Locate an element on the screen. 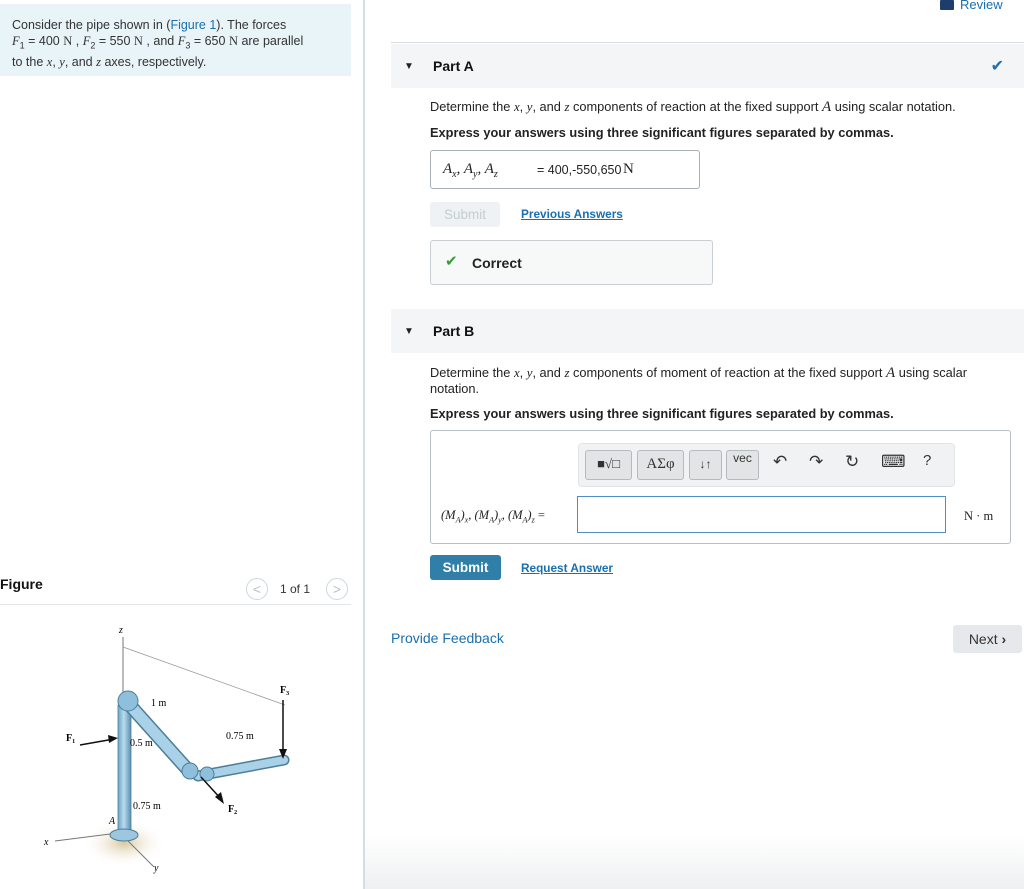 The image size is (1024, 889). dim-075m-horizontal-label: 0.75 m is located at coordinates (240, 736).